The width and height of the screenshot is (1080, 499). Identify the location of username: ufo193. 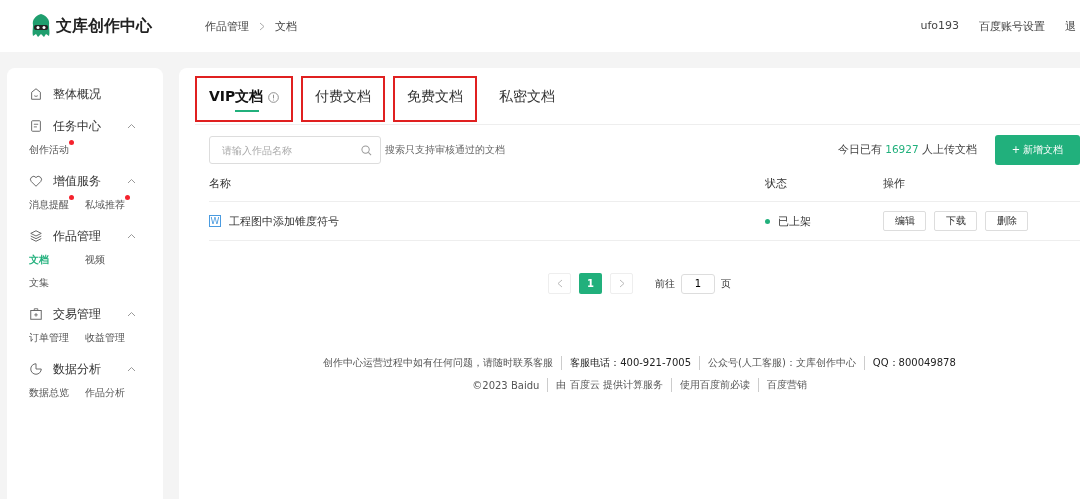
(939, 26).